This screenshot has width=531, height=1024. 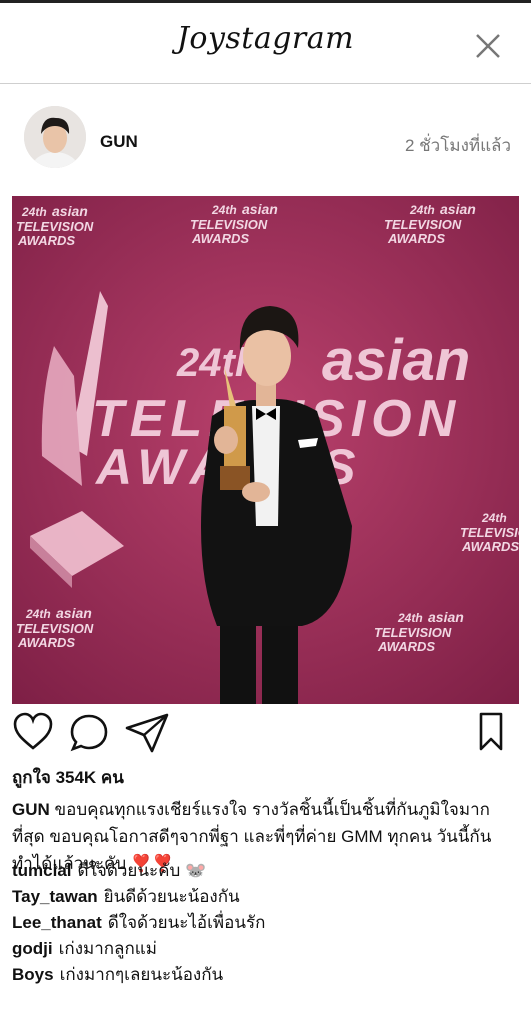 What do you see at coordinates (147, 733) in the screenshot?
I see `paper-plane-icon` at bounding box center [147, 733].